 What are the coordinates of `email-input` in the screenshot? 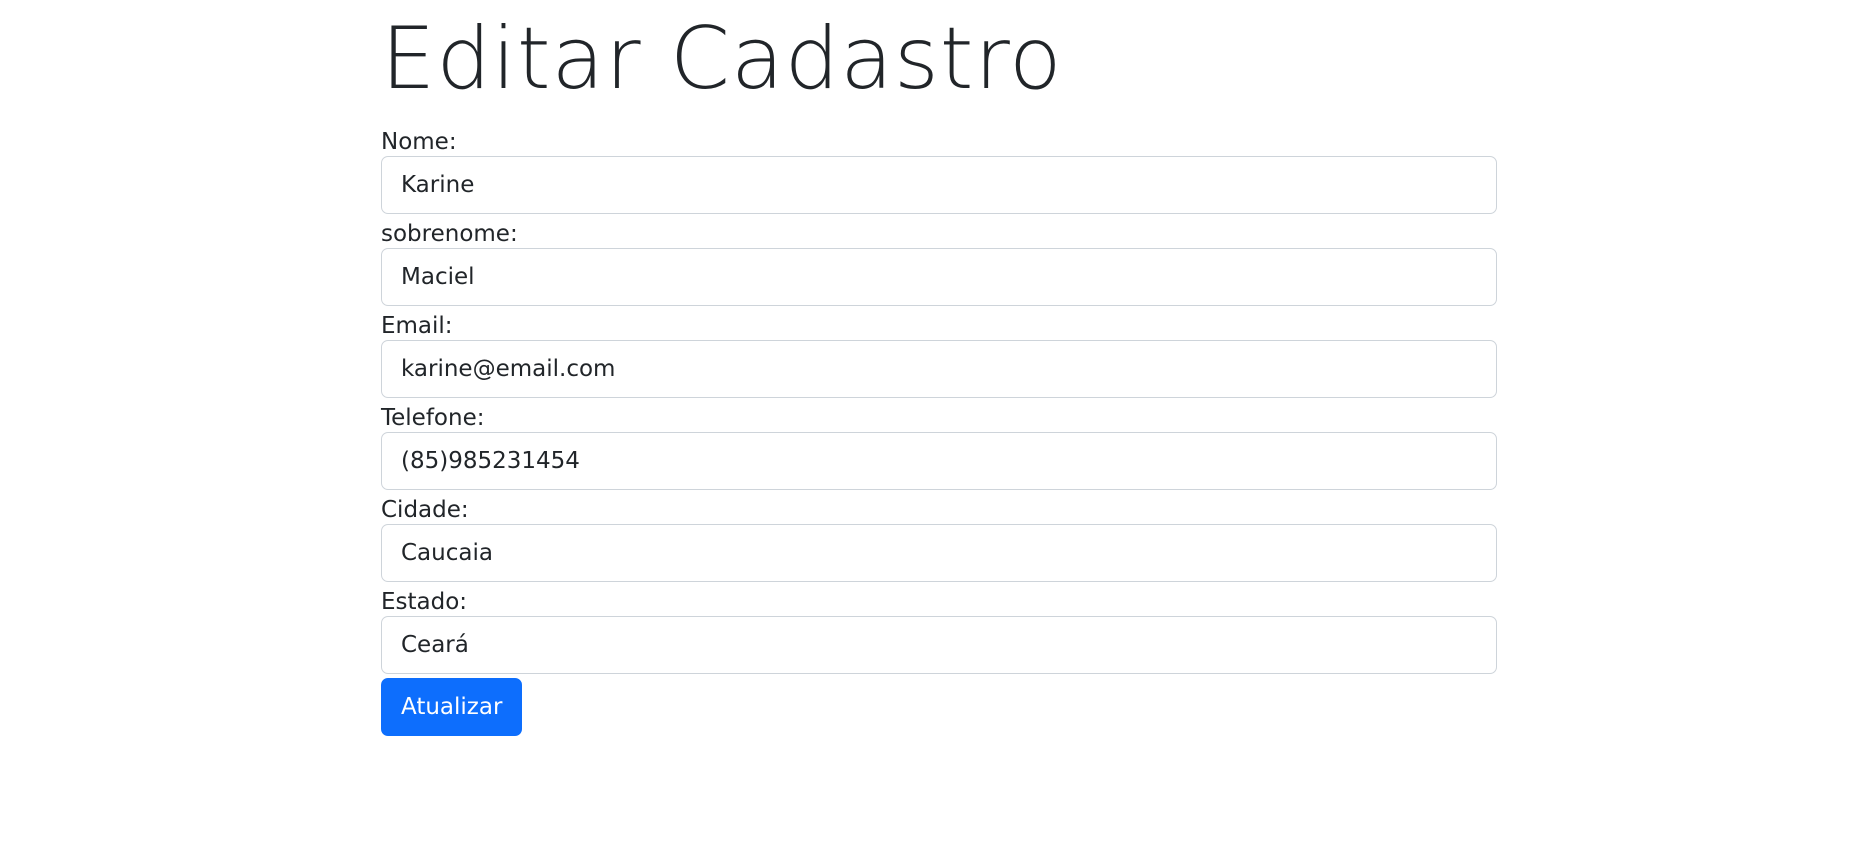 It's located at (939, 369).